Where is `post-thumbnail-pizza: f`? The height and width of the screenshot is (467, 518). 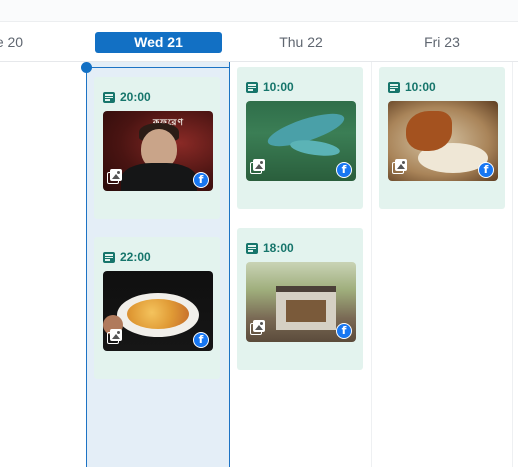 post-thumbnail-pizza: f is located at coordinates (158, 311).